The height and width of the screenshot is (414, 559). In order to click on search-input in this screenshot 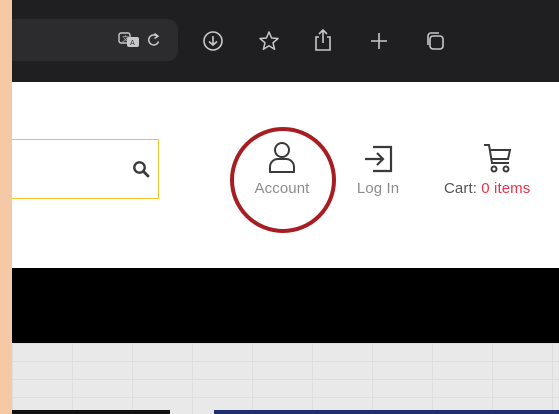, I will do `click(85, 169)`.